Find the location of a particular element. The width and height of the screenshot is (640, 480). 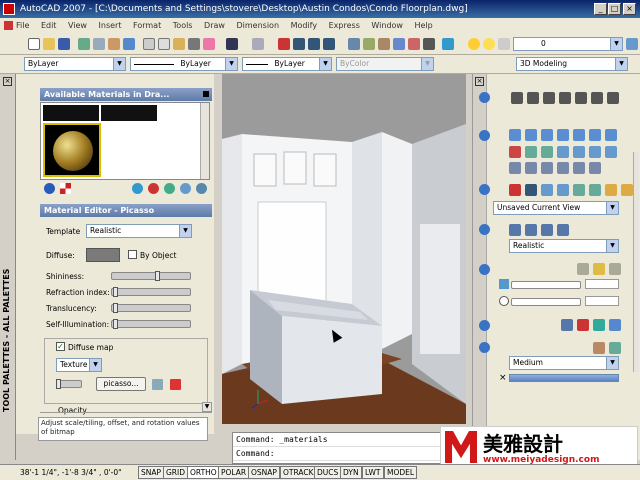

cone-icon is located at coordinates (547, 135).